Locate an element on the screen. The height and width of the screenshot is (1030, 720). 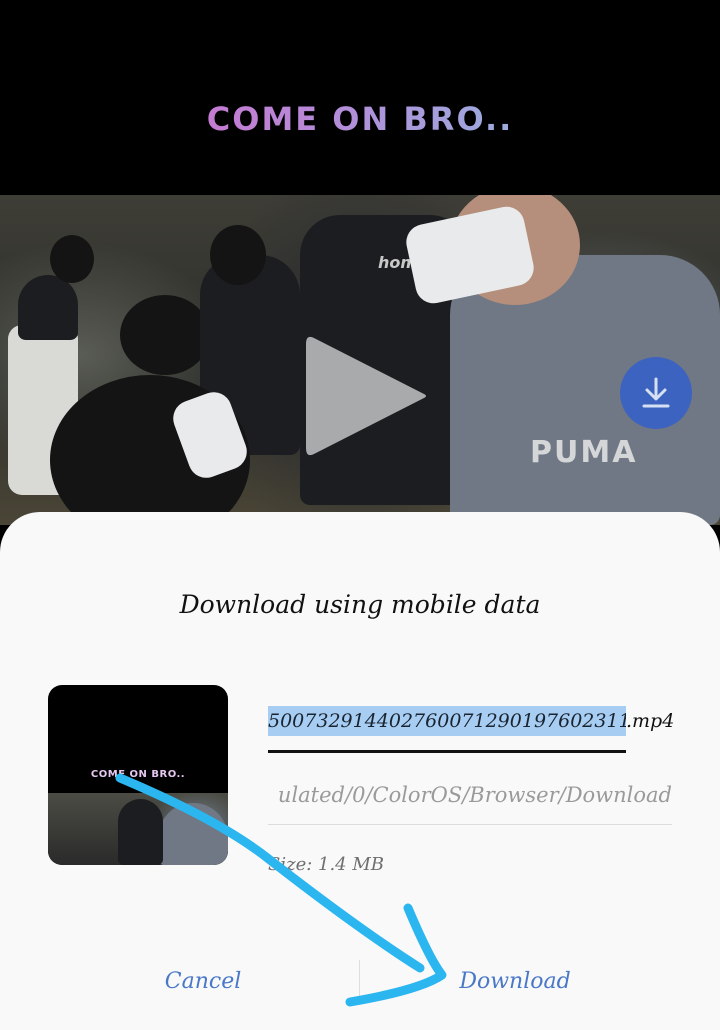
video-caption: COME ON BRO.. is located at coordinates (360, 119).